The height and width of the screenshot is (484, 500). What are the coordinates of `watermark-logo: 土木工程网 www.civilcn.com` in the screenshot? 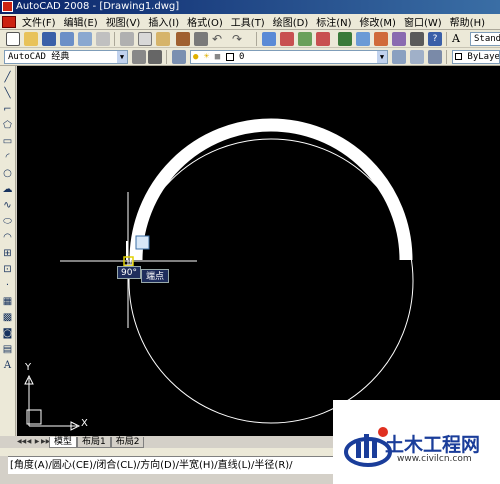 It's located at (416, 442).